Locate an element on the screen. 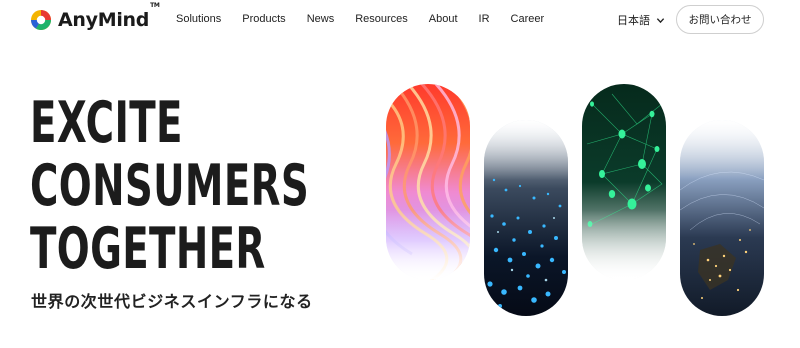 Image resolution: width=800 pixels, height=348 pixels. earth-lights-image is located at coordinates (722, 218).